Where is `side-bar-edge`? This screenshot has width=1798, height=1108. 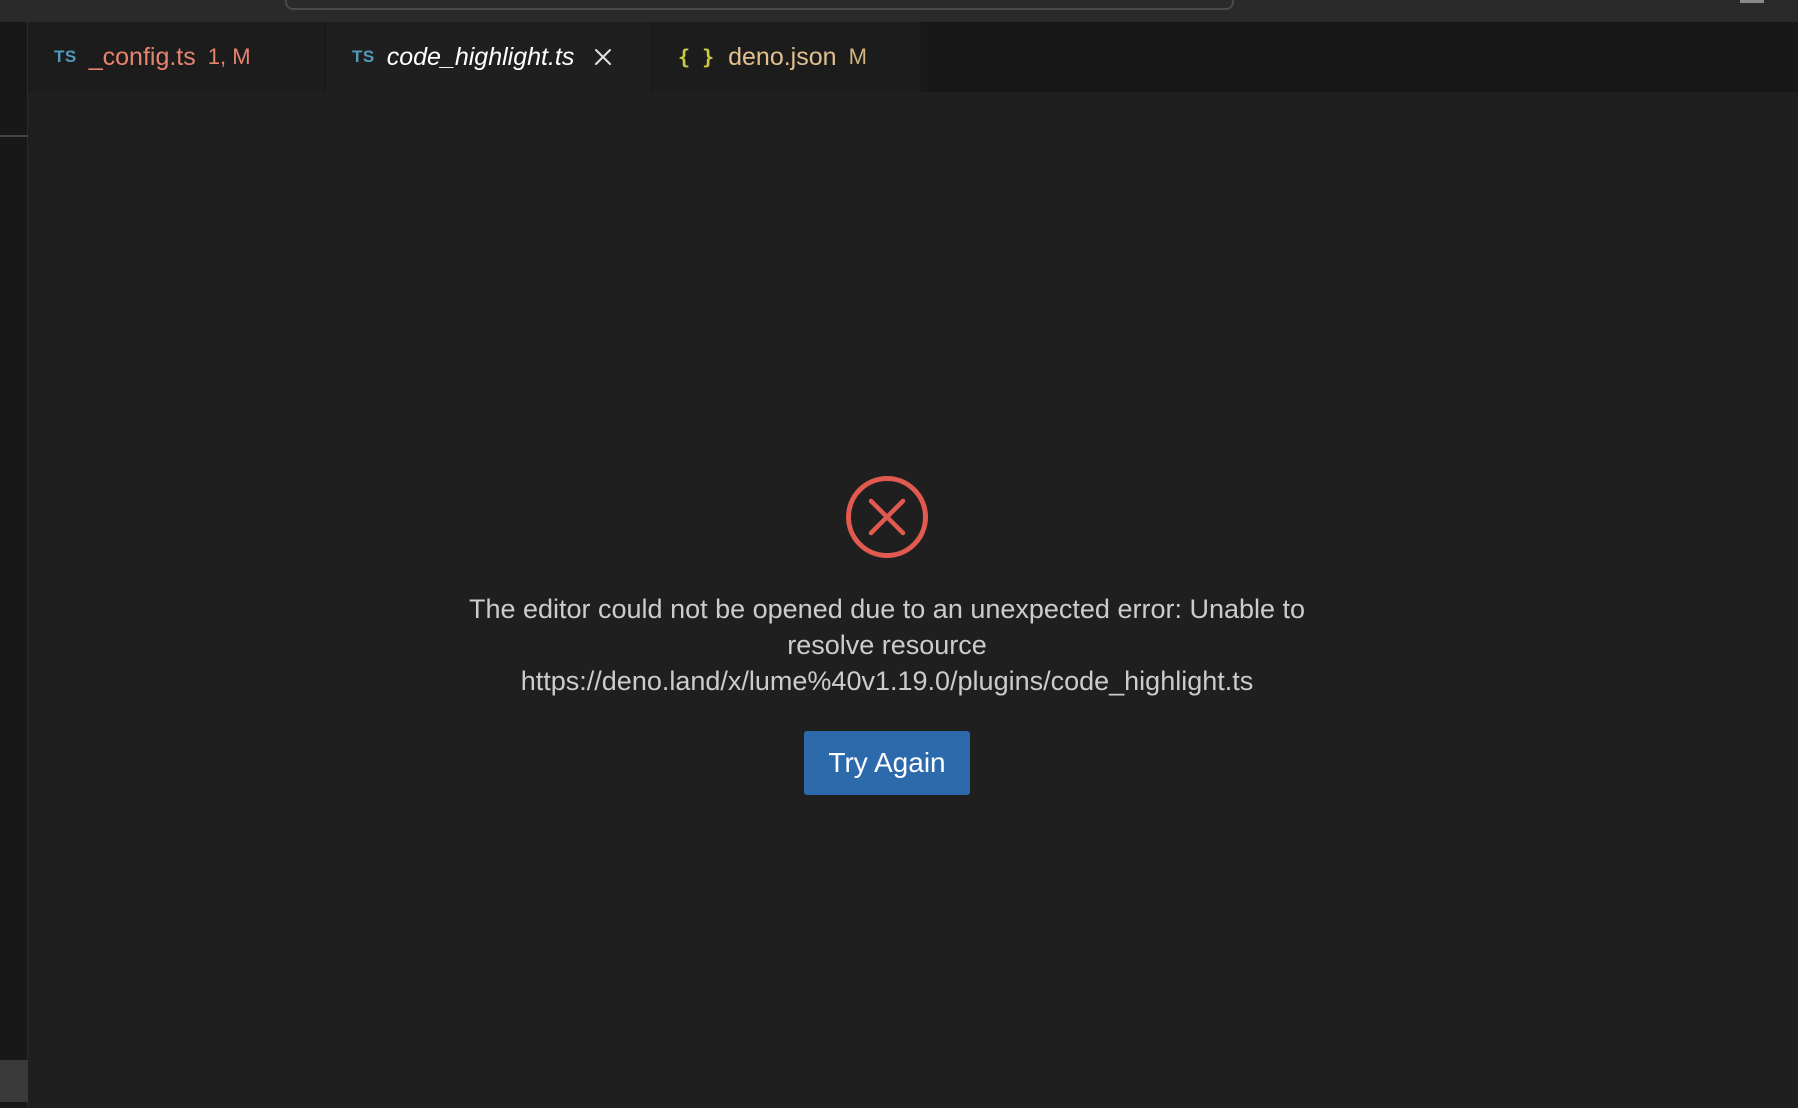 side-bar-edge is located at coordinates (14, 565).